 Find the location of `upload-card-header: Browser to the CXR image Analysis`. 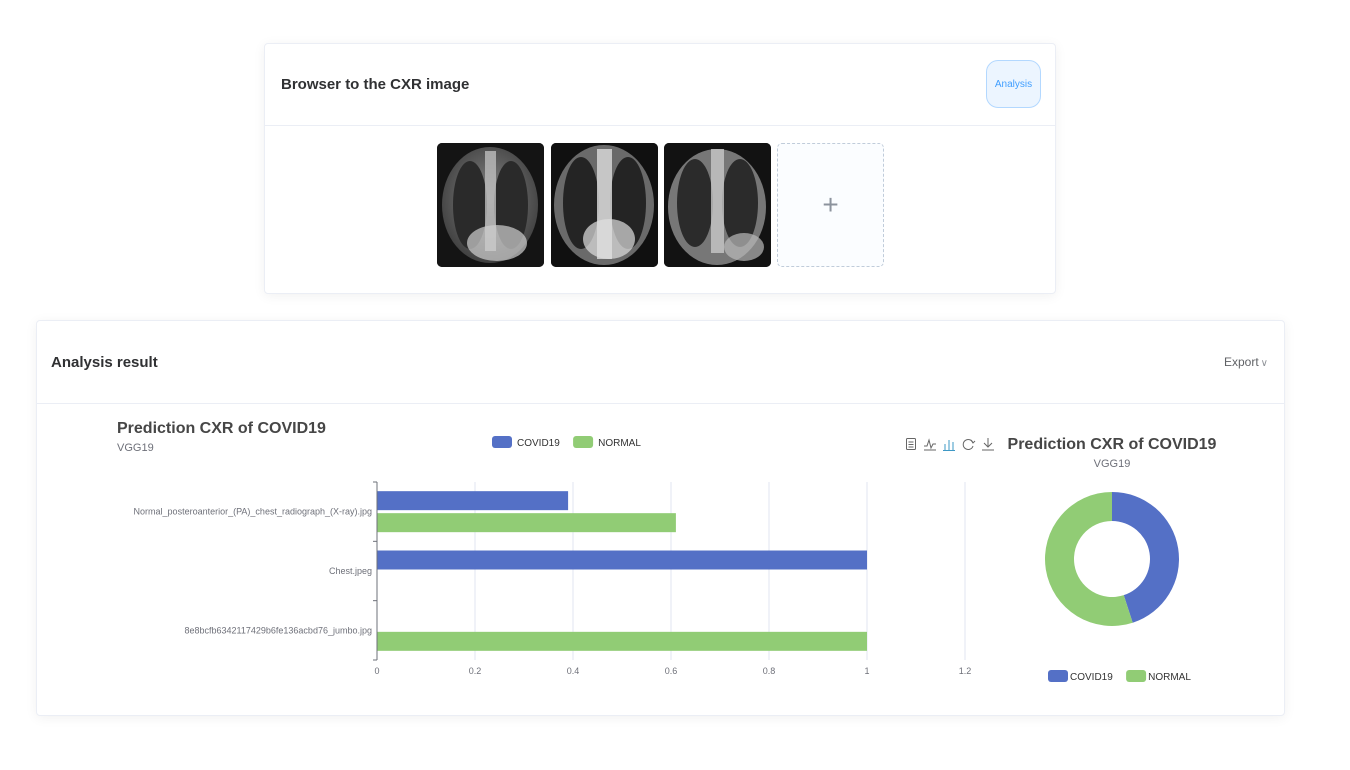

upload-card-header: Browser to the CXR image Analysis is located at coordinates (660, 85).